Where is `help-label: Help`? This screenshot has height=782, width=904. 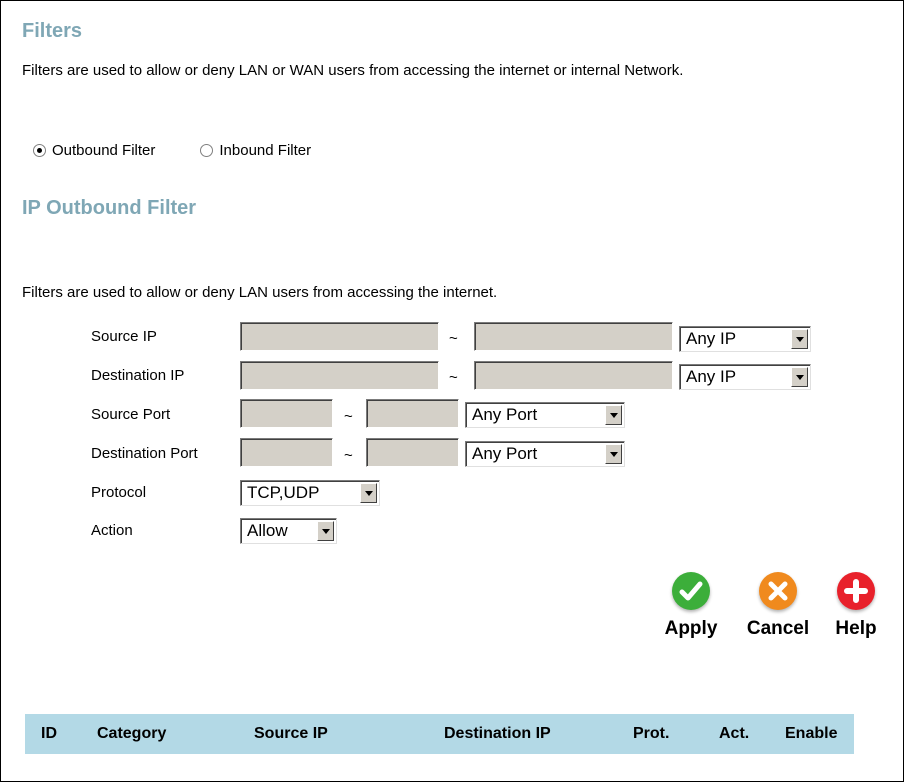 help-label: Help is located at coordinates (856, 628).